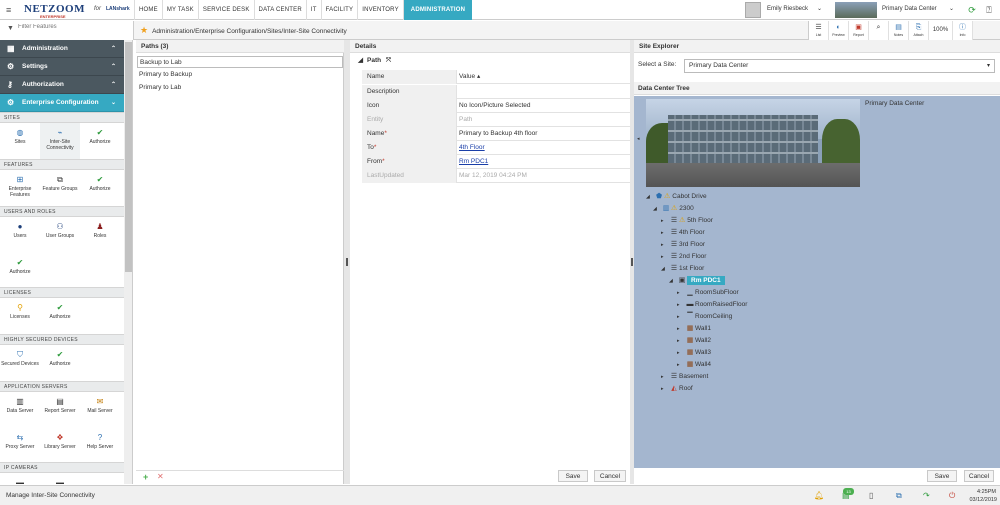 The width and height of the screenshot is (1000, 505). What do you see at coordinates (240, 46) in the screenshot?
I see `paths-title: Paths (3)` at bounding box center [240, 46].